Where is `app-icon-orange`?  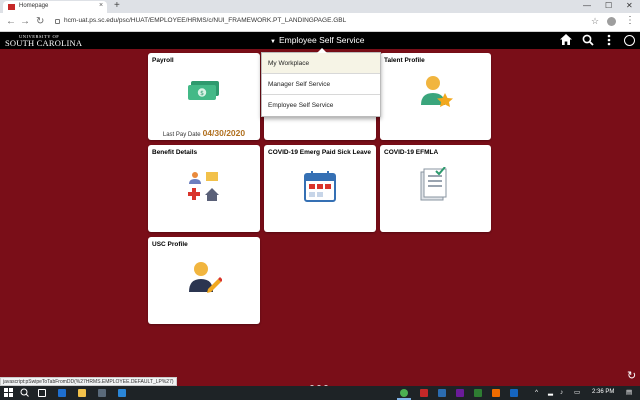 app-icon-orange is located at coordinates (496, 393).